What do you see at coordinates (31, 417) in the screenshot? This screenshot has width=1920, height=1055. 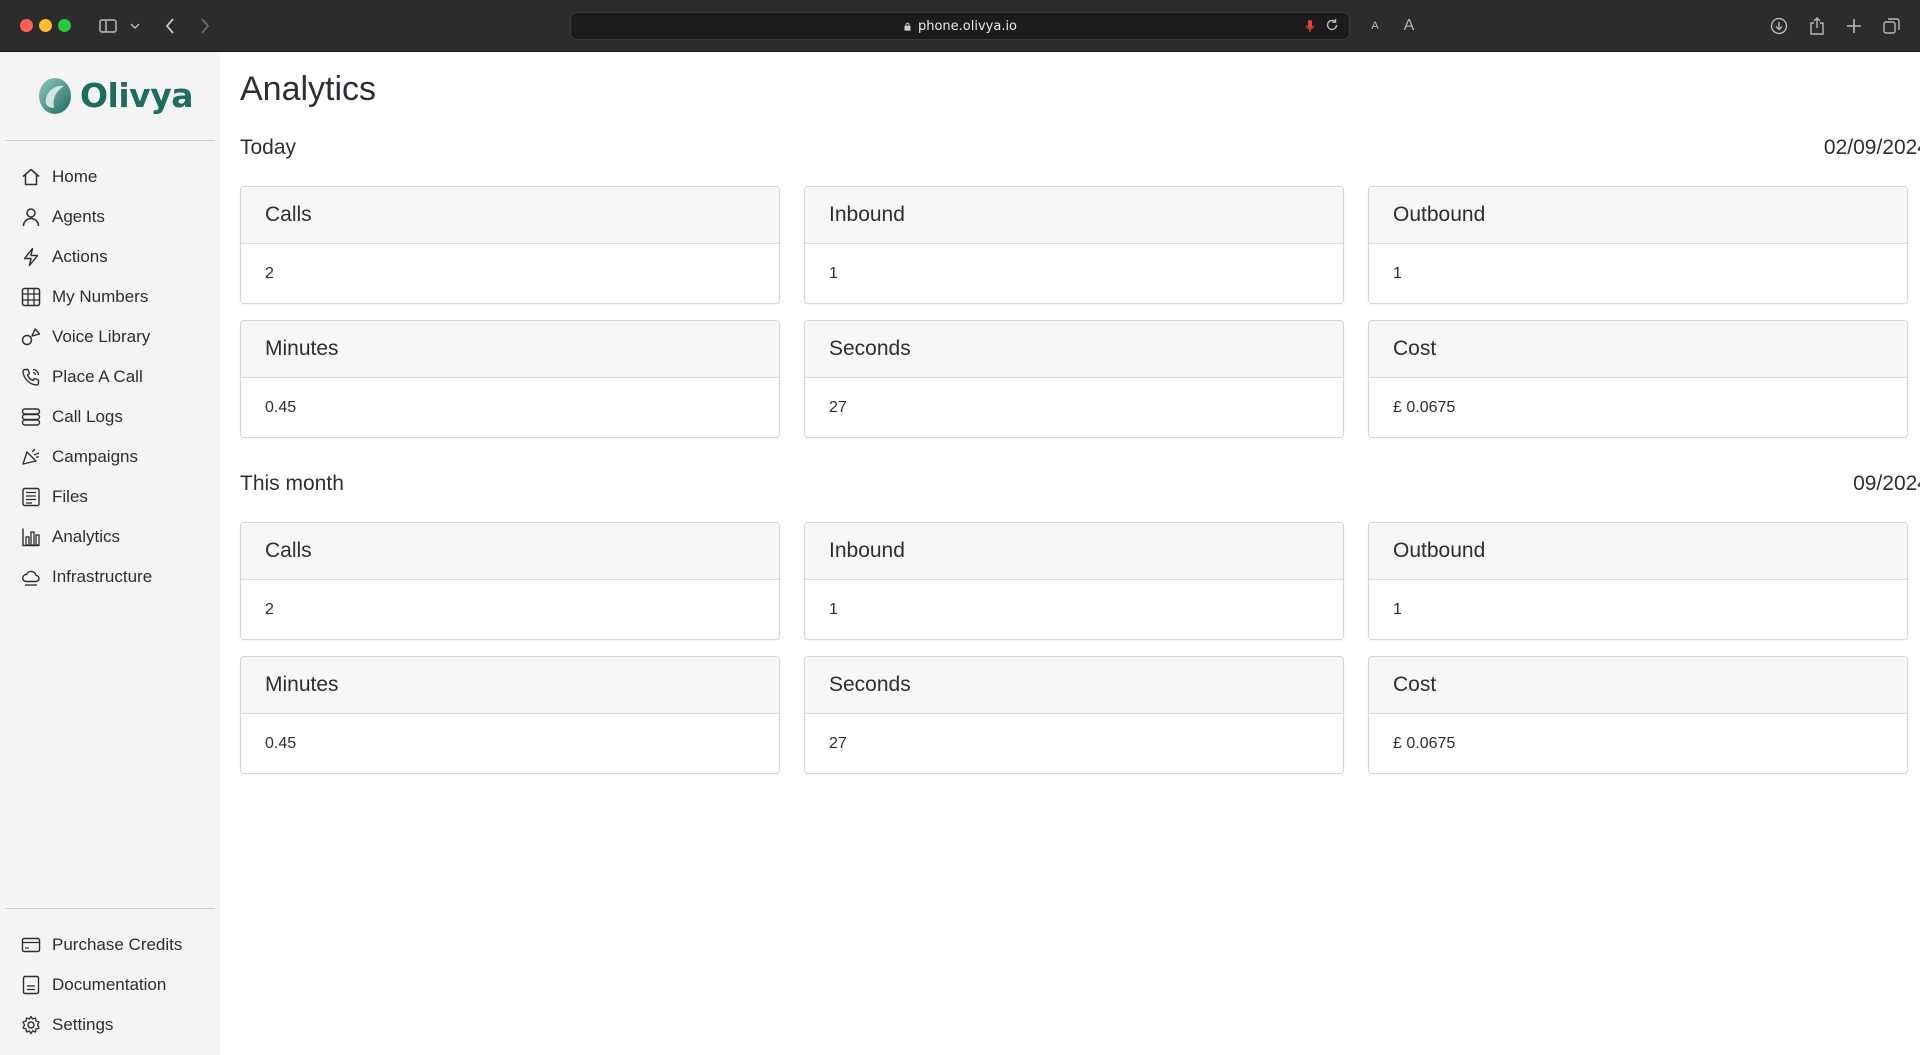 I see `server-stack-icon` at bounding box center [31, 417].